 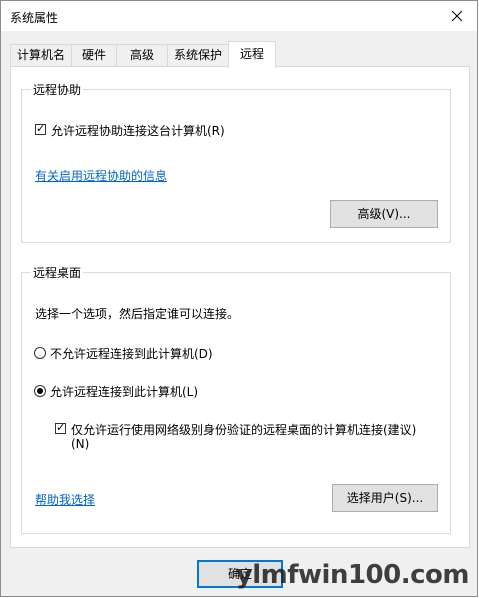 What do you see at coordinates (40, 391) in the screenshot?
I see `allow-remote-radio` at bounding box center [40, 391].